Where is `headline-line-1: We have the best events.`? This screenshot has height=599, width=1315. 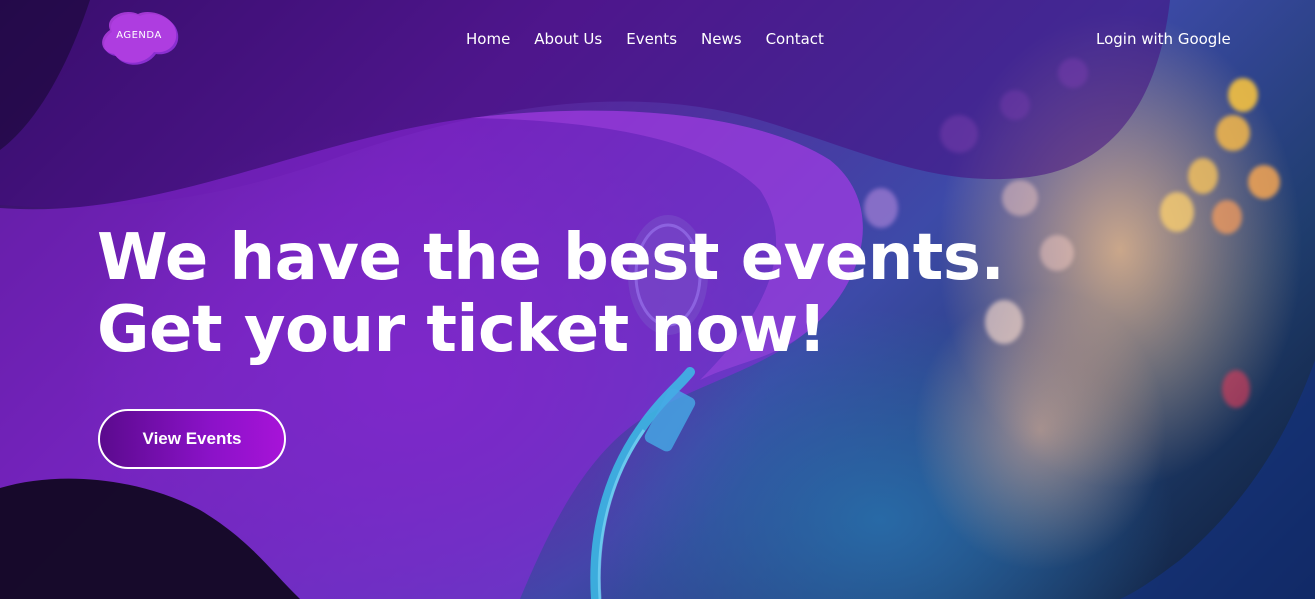 headline-line-1: We have the best events. is located at coordinates (551, 258).